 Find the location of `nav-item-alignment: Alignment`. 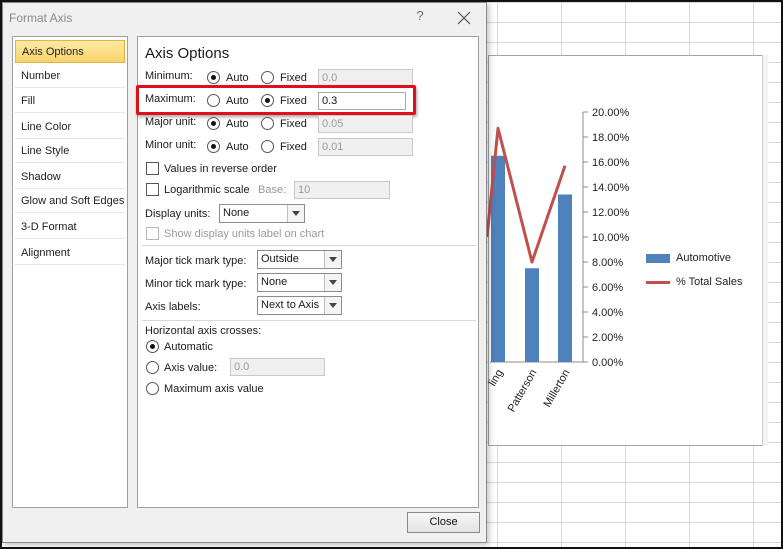

nav-item-alignment: Alignment is located at coordinates (70, 253).